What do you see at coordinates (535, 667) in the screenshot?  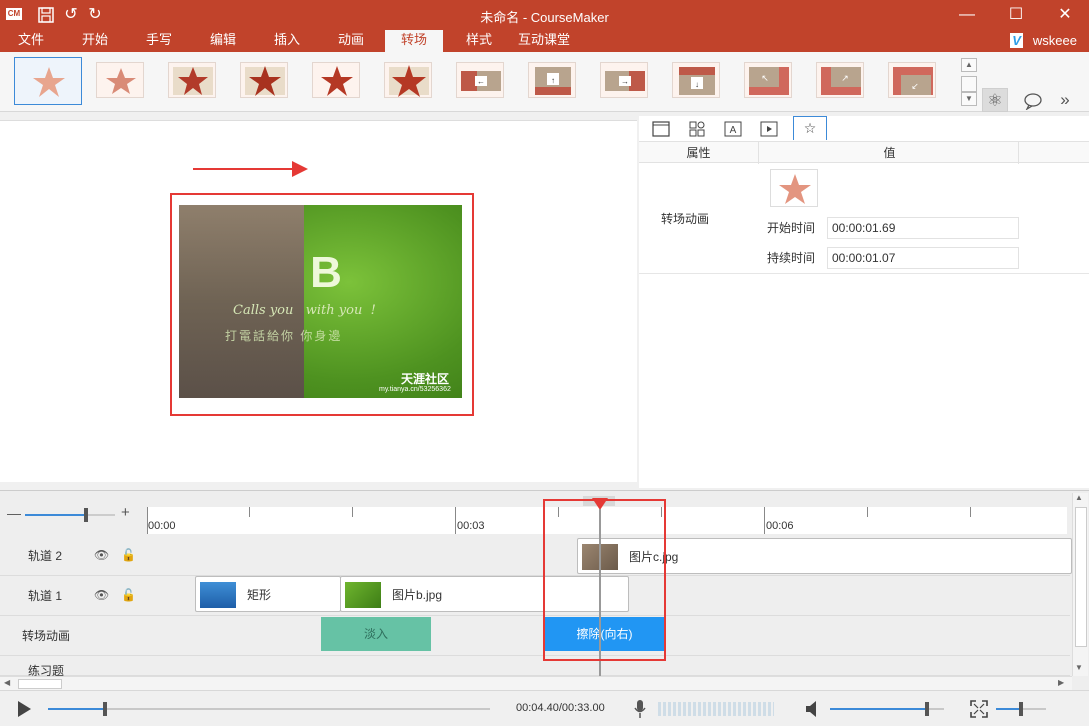 I see `quiz-track: 练习题` at bounding box center [535, 667].